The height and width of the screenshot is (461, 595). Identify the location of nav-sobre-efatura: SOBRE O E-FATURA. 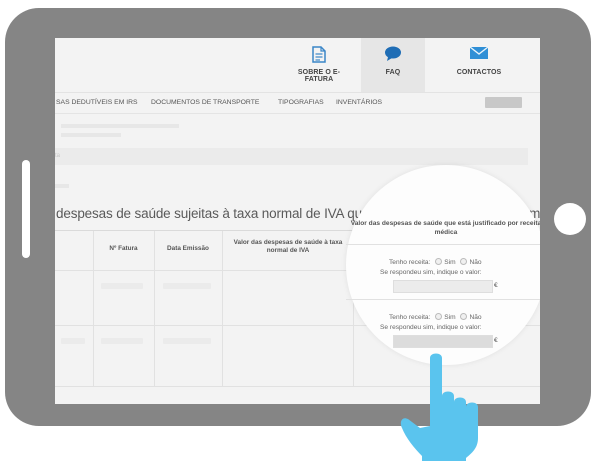
(319, 65).